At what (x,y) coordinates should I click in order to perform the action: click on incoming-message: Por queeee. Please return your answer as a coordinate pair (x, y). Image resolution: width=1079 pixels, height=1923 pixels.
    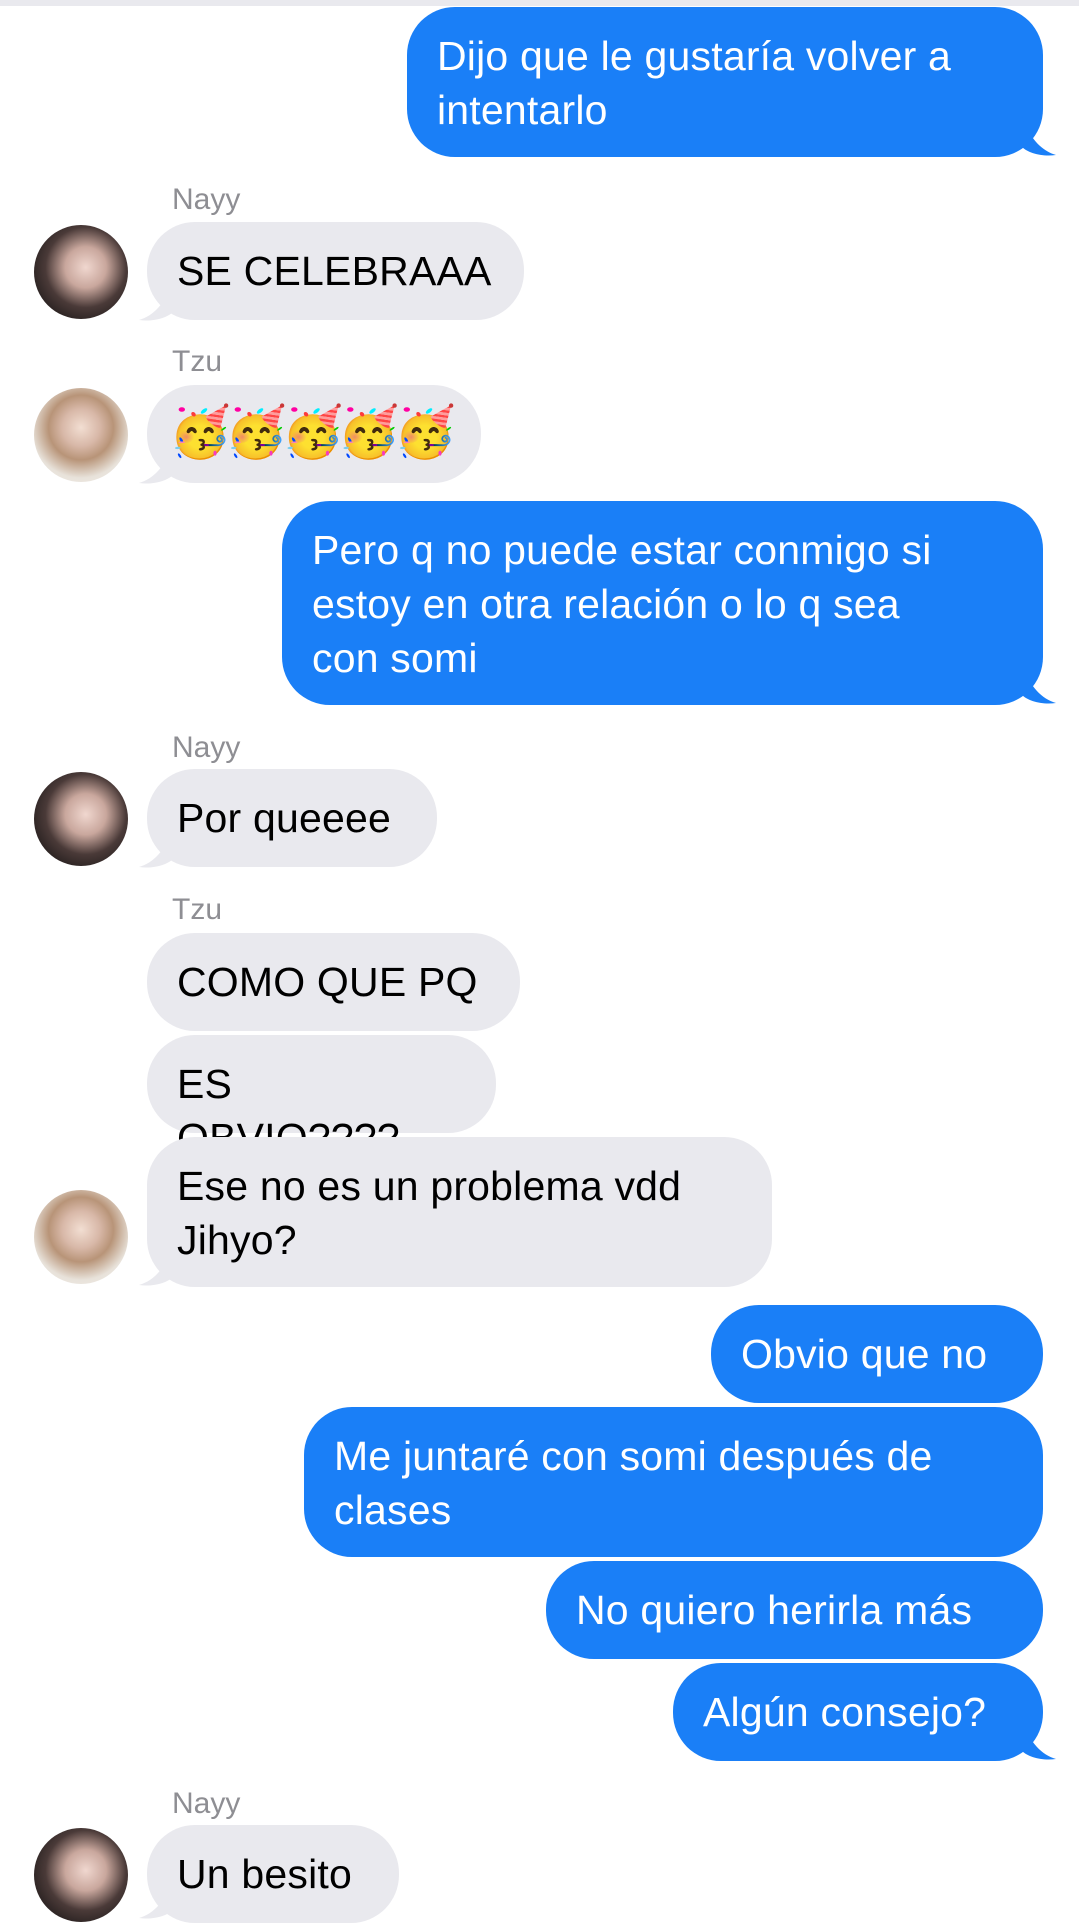
    Looking at the image, I should click on (292, 818).